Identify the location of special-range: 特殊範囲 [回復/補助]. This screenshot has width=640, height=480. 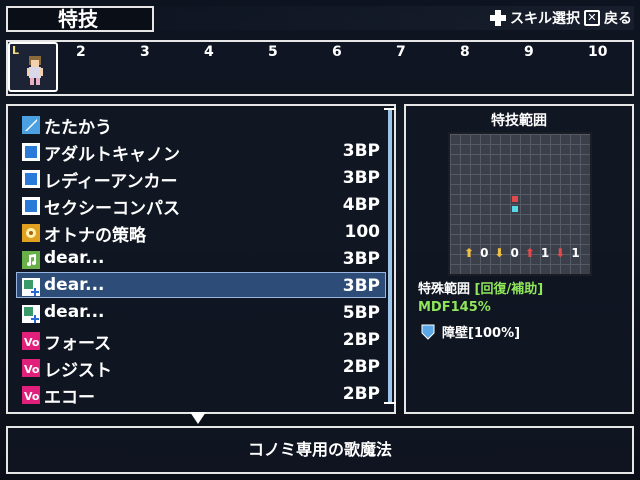
(480, 287).